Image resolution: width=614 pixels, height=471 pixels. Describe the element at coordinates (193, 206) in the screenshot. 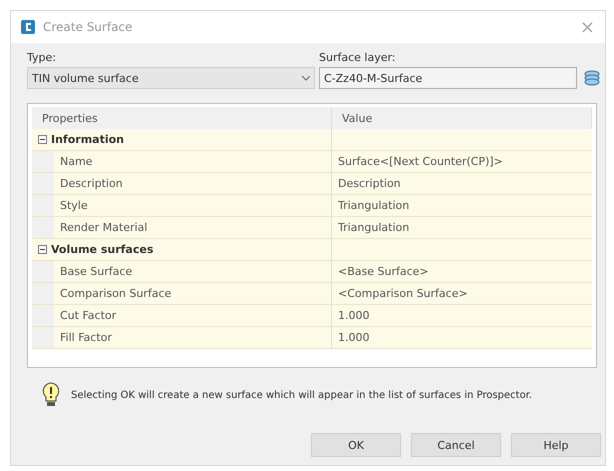

I see `property-name: Style` at that location.